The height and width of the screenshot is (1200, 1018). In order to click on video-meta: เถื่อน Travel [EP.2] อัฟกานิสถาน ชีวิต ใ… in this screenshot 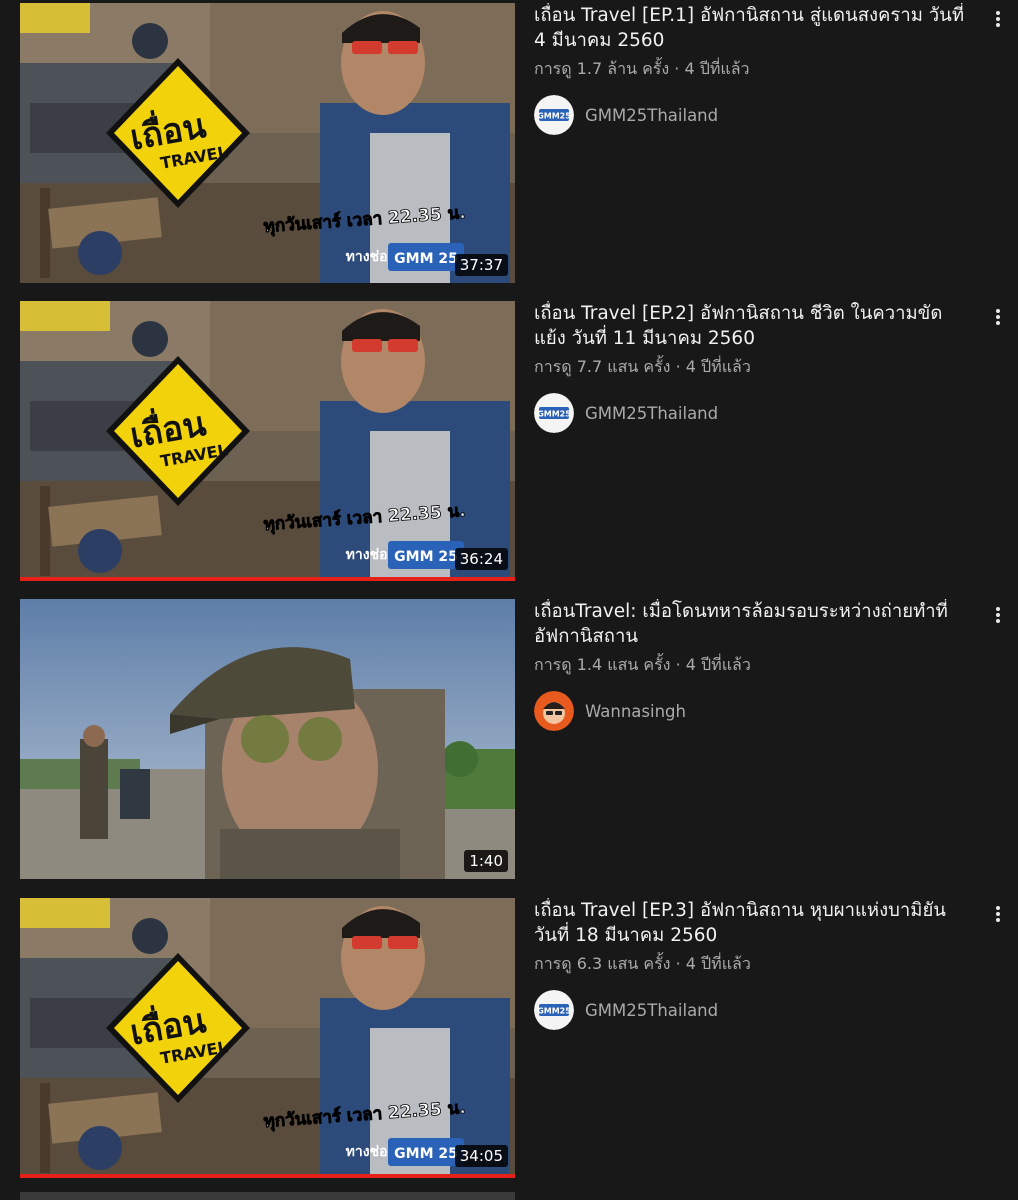, I will do `click(754, 367)`.